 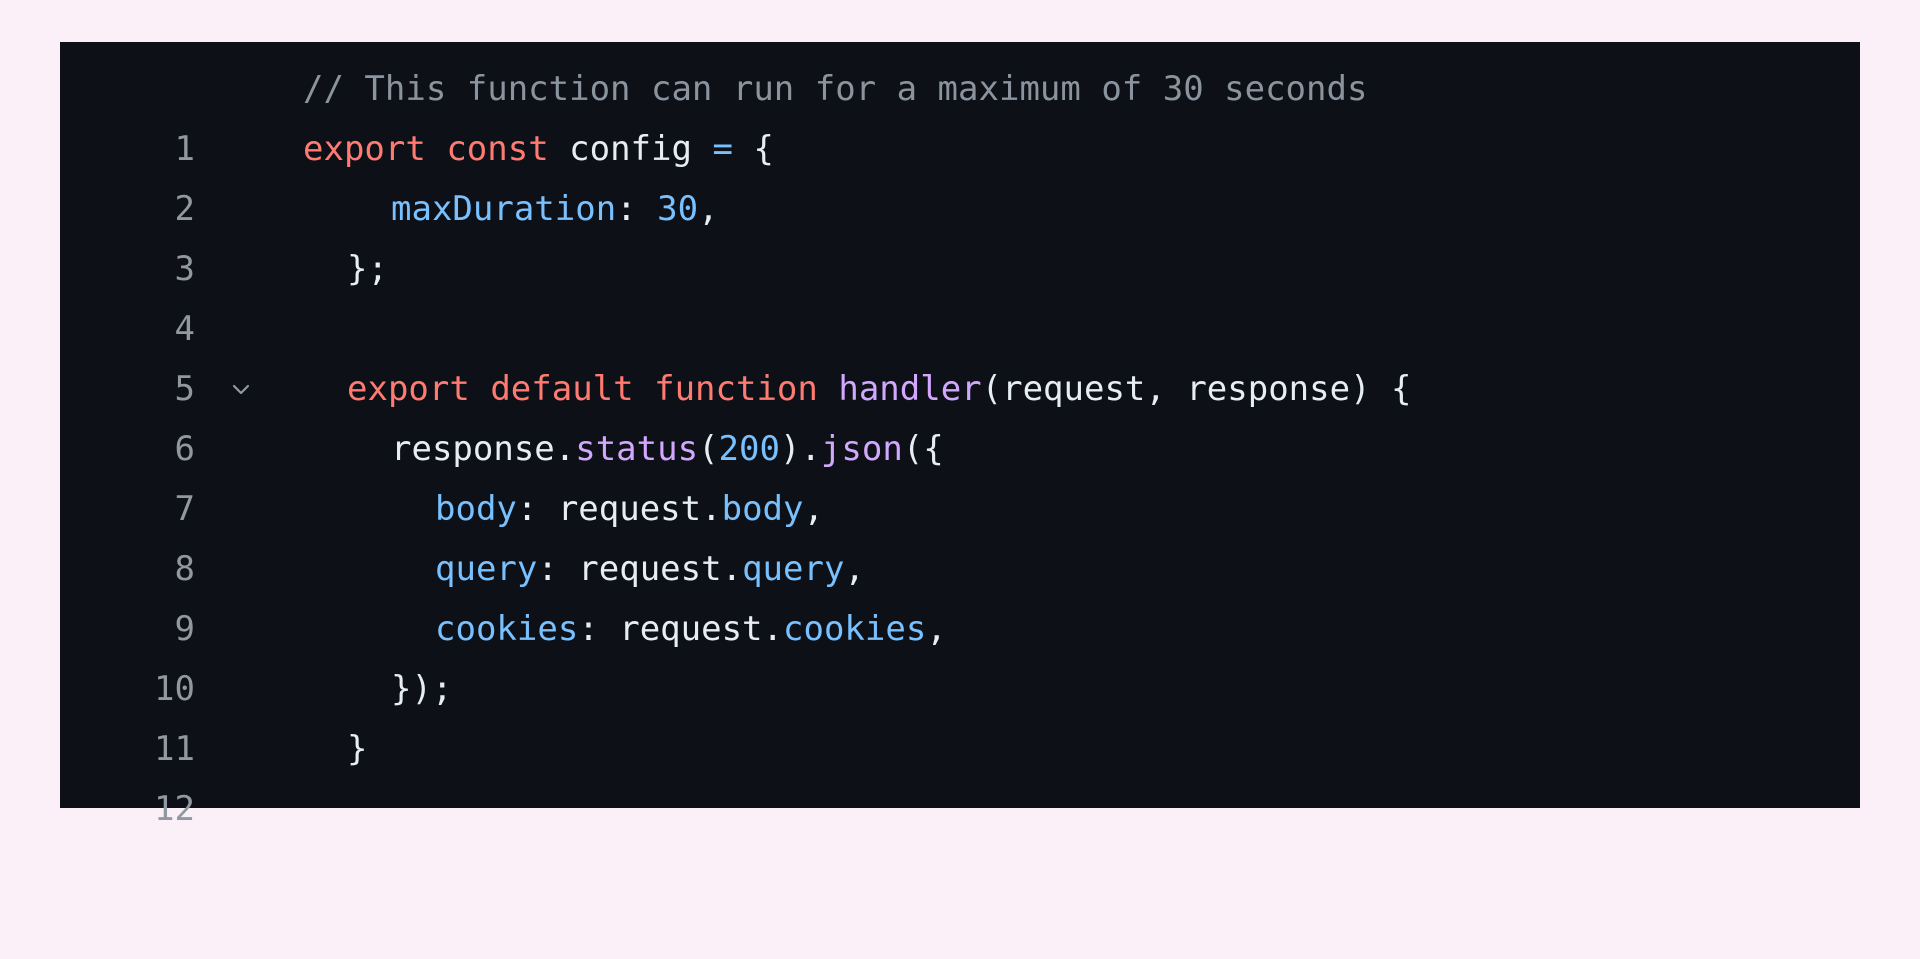 I want to click on line-code: }, so click(x=357, y=749).